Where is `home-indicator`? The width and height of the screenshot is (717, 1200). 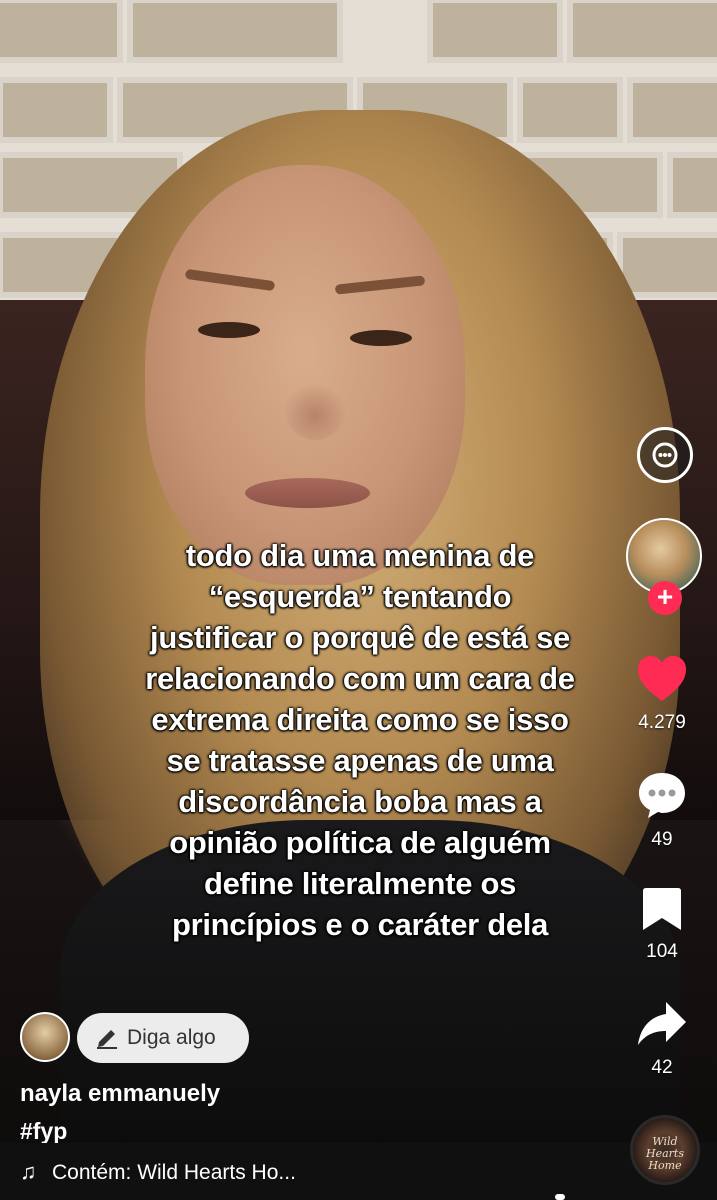 home-indicator is located at coordinates (560, 1197).